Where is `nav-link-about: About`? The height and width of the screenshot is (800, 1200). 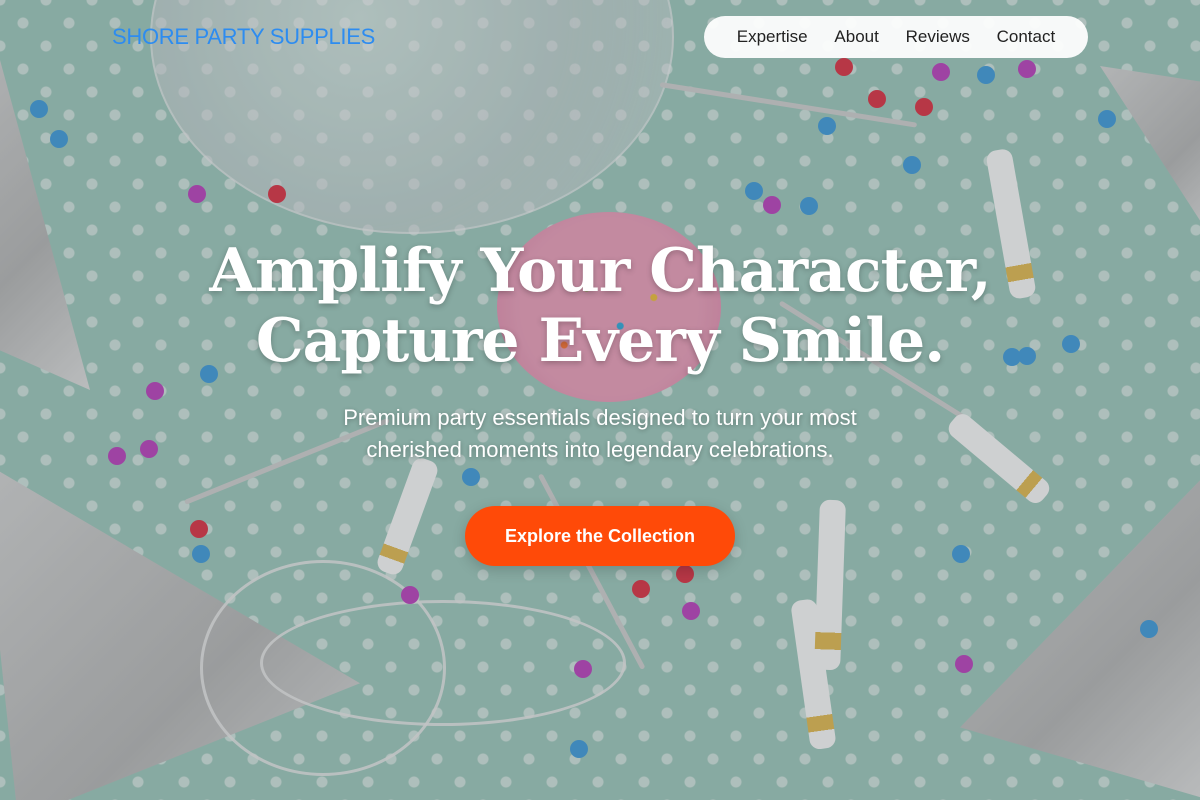
nav-link-about: About is located at coordinates (856, 37).